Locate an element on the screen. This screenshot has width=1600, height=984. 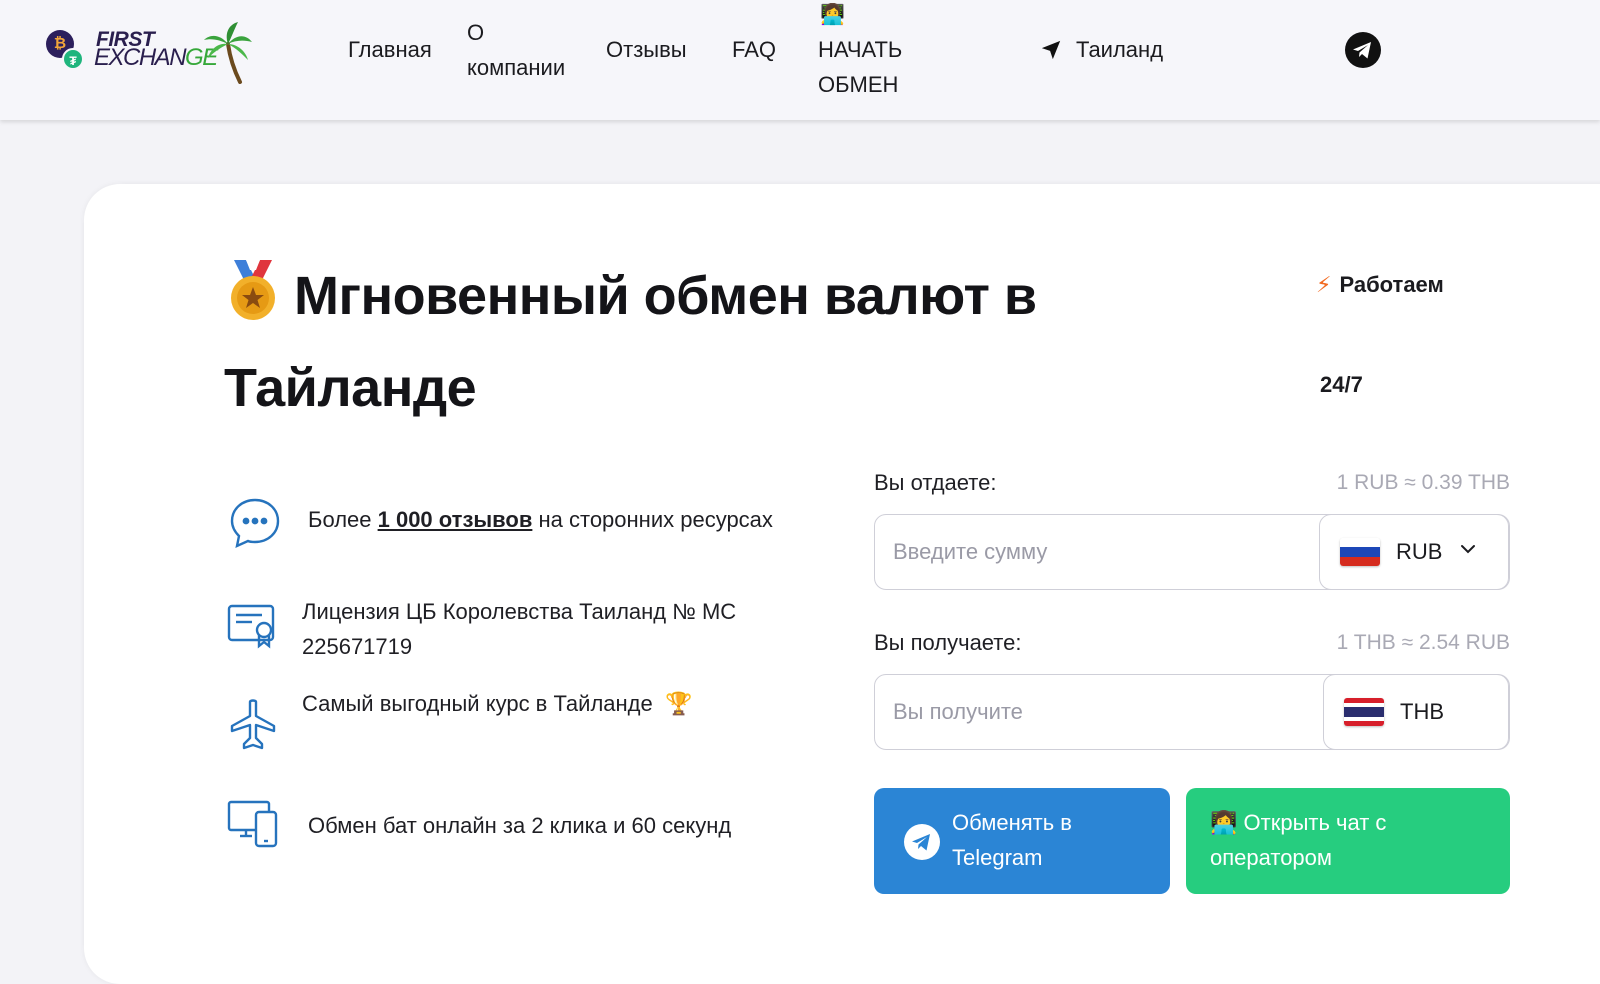
receive-field: THB is located at coordinates (1192, 712).